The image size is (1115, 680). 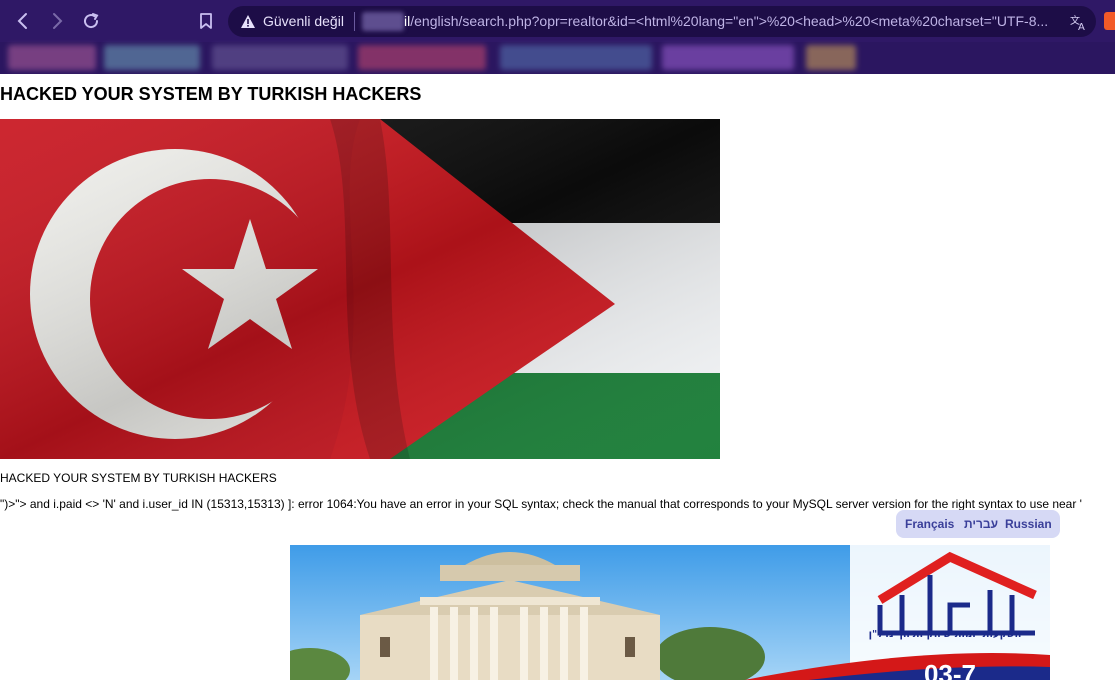 I want to click on reload-icon, so click(x=91, y=21).